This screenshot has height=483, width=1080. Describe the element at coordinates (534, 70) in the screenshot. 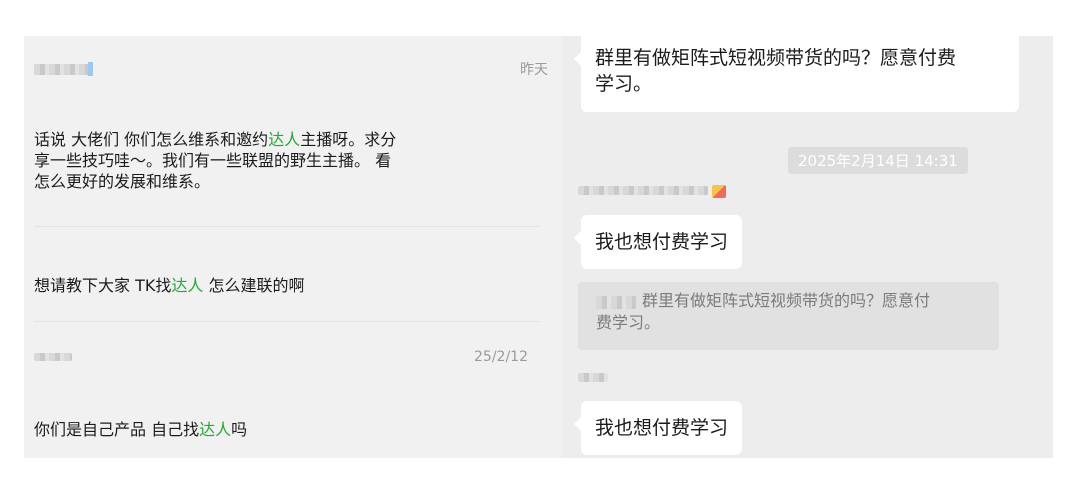

I see `message-time: 昨天` at that location.